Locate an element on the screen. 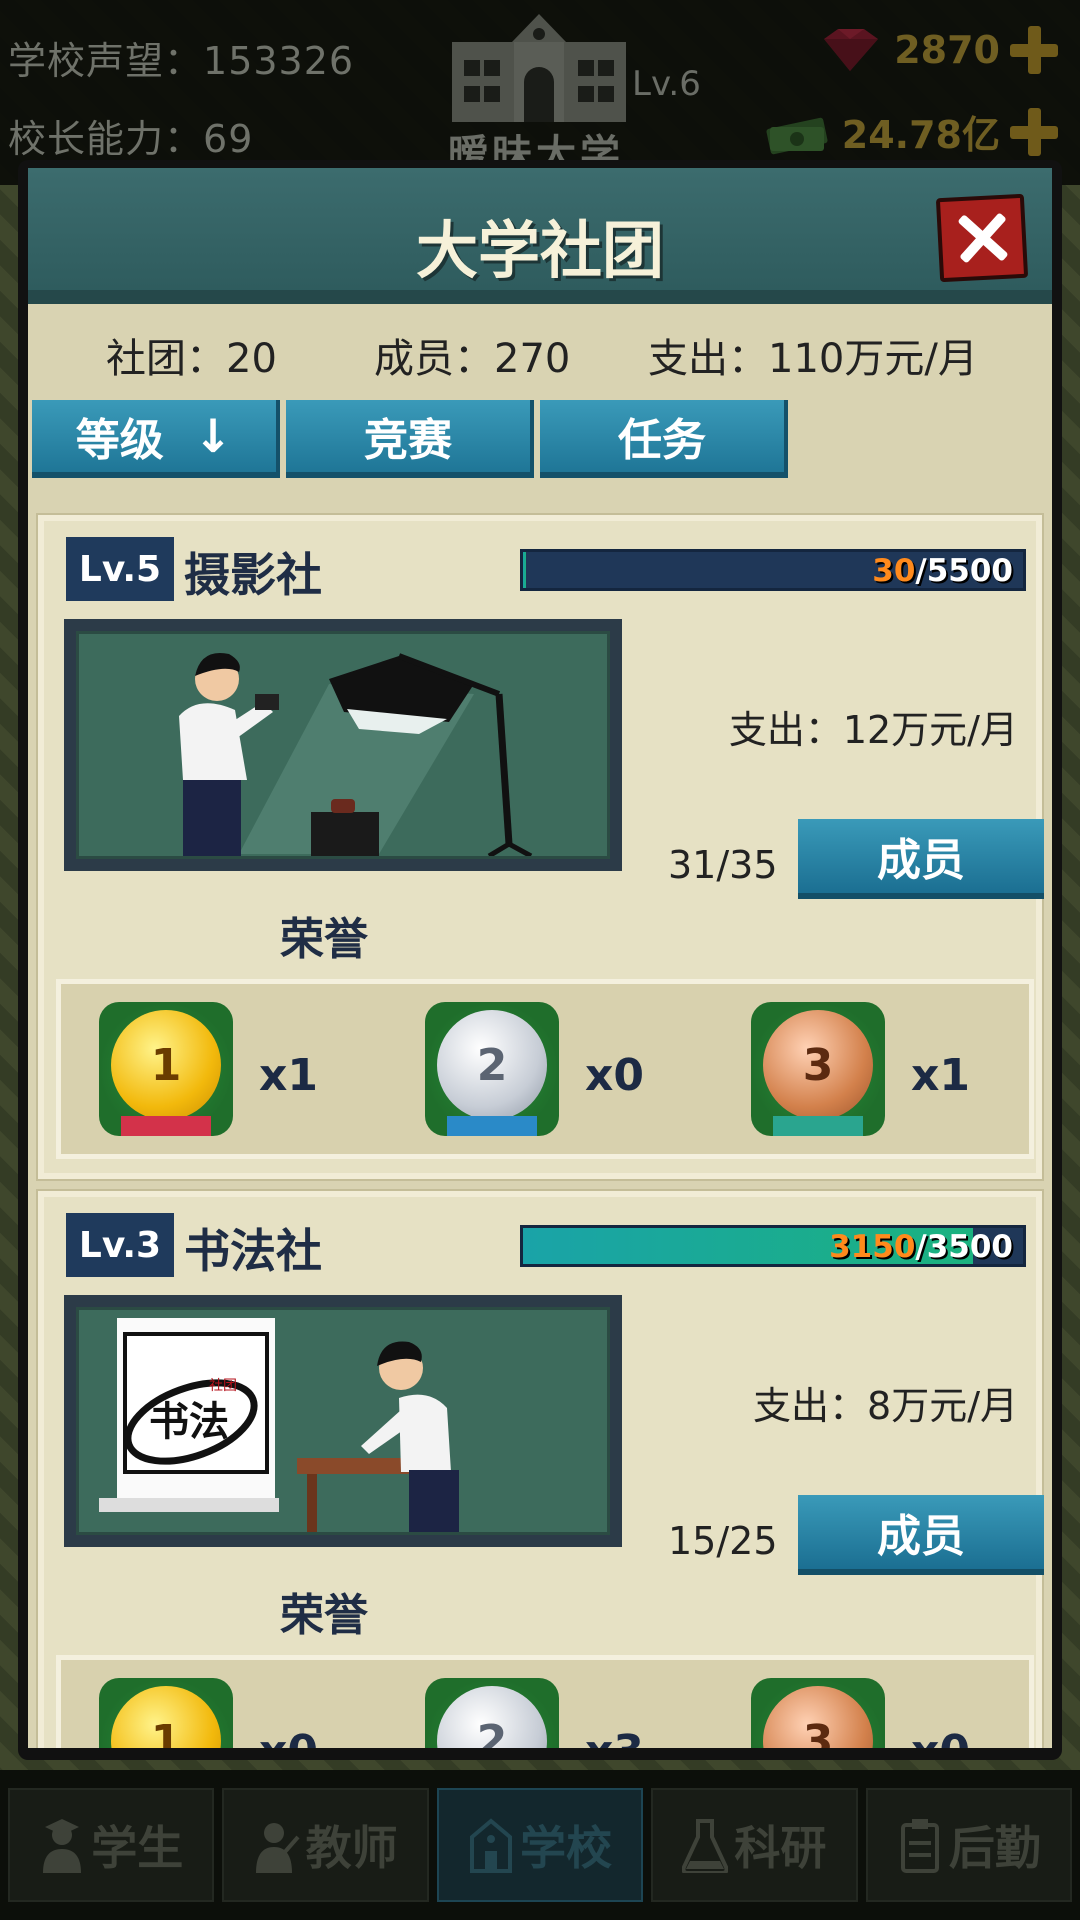 The height and width of the screenshot is (1920, 1080). xp-text: 3150/3500 is located at coordinates (921, 1247).